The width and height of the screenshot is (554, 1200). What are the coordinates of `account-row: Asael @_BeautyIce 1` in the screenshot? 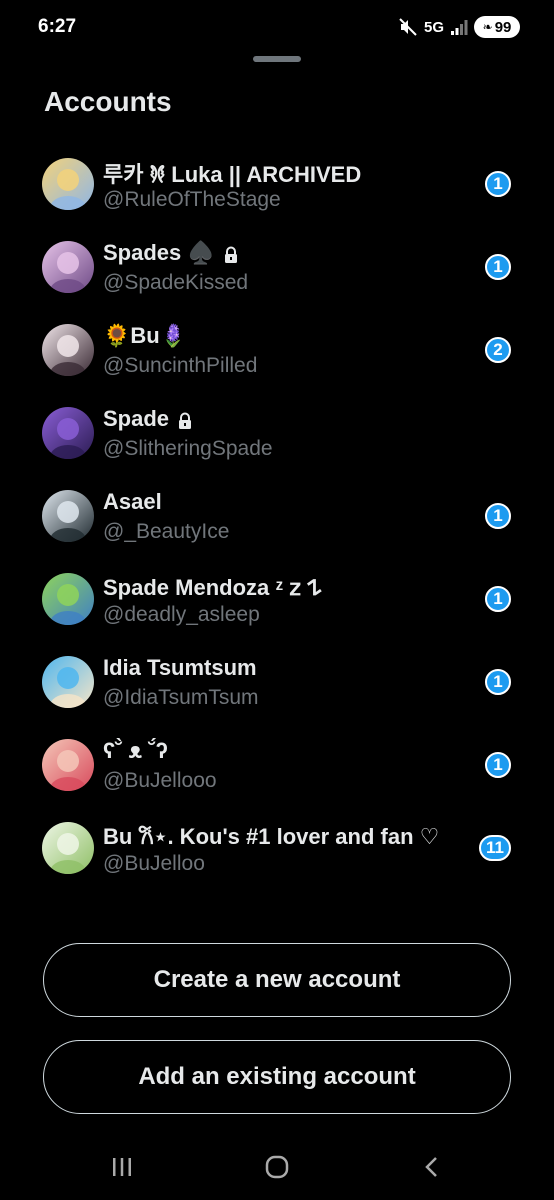 It's located at (277, 516).